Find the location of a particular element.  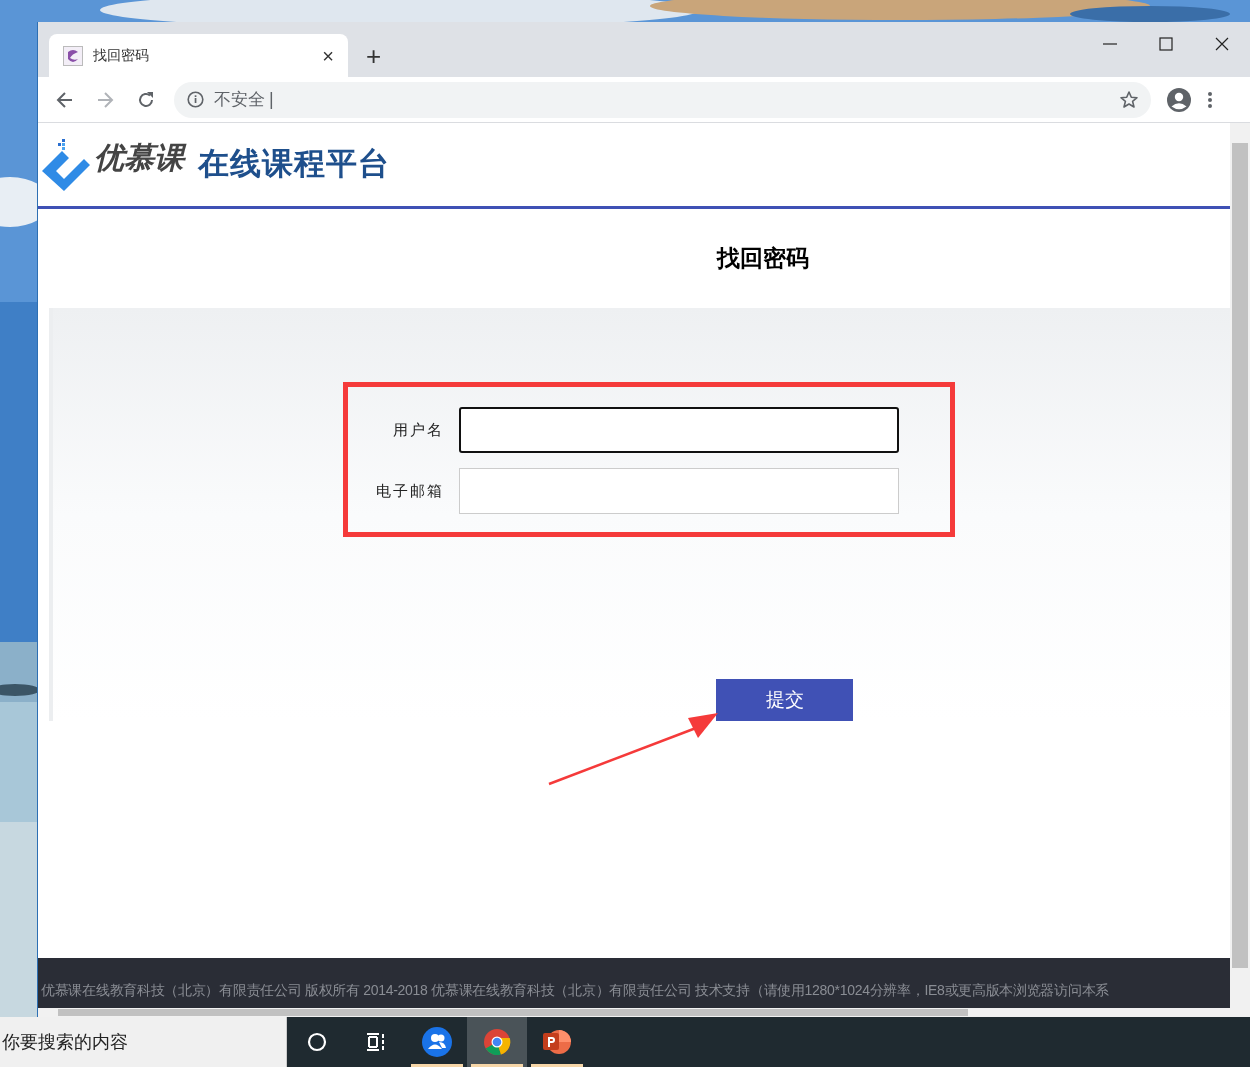

profile-icon is located at coordinates (1179, 99).